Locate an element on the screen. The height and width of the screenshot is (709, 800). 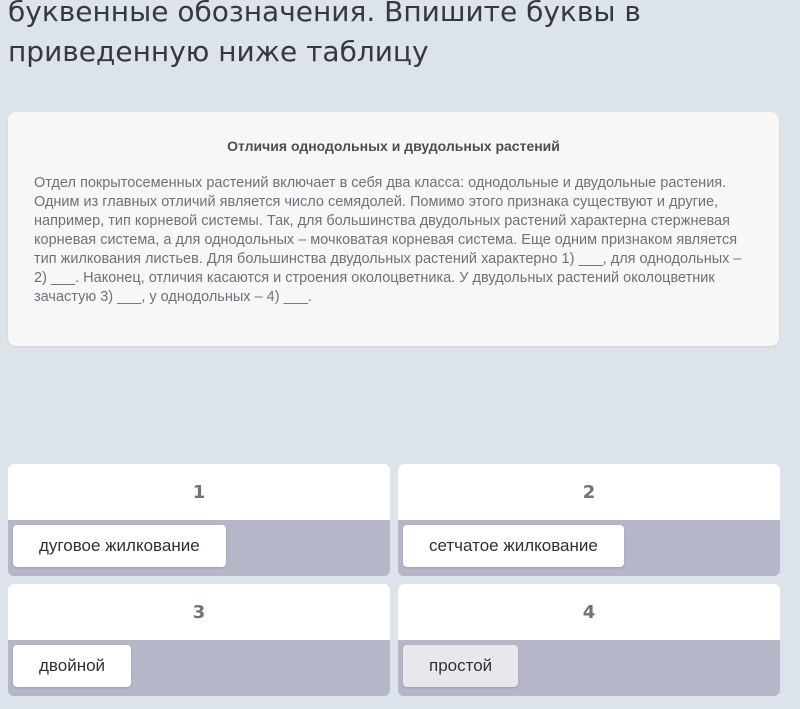
cell-number: 2 is located at coordinates (589, 492).